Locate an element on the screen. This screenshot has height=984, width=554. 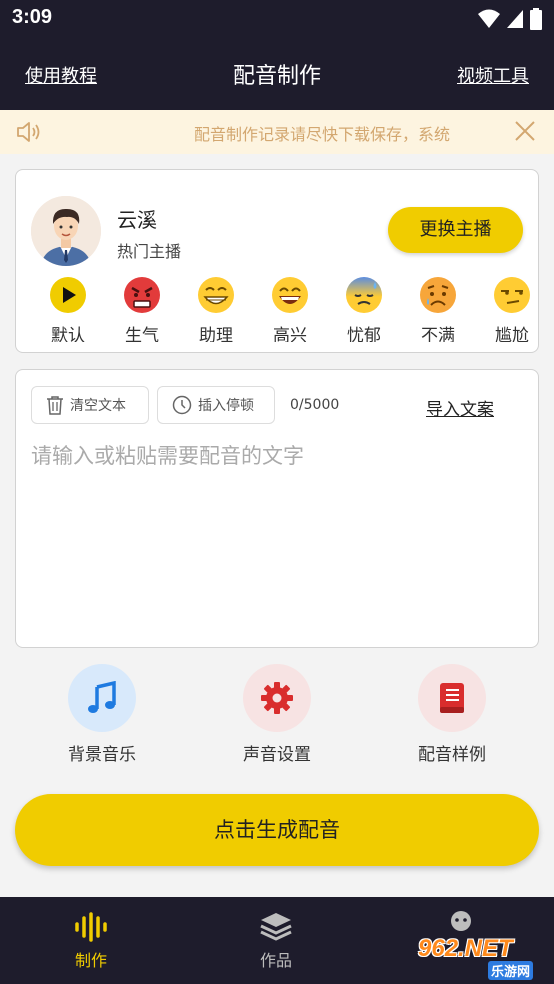
emotion-list: 默认 生气 助理 高兴 忧郁 不满 尴尬 is located at coordinates (277, 309).